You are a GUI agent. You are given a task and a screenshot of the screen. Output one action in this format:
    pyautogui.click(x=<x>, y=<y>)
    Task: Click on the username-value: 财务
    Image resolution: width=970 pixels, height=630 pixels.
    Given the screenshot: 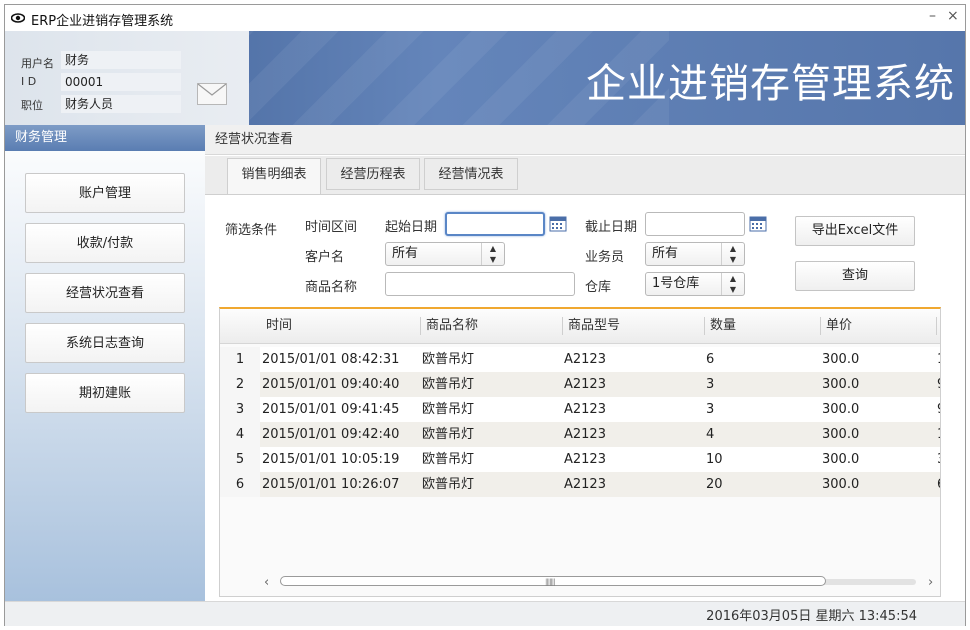 What is the action you would take?
    pyautogui.click(x=121, y=60)
    